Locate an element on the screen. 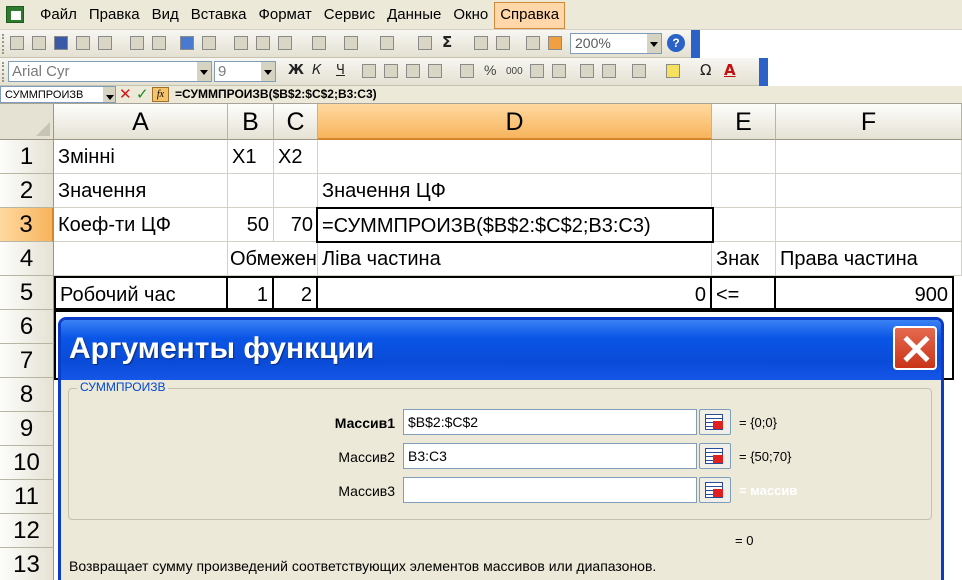 The height and width of the screenshot is (580, 962). research-icon is located at coordinates (209, 43).